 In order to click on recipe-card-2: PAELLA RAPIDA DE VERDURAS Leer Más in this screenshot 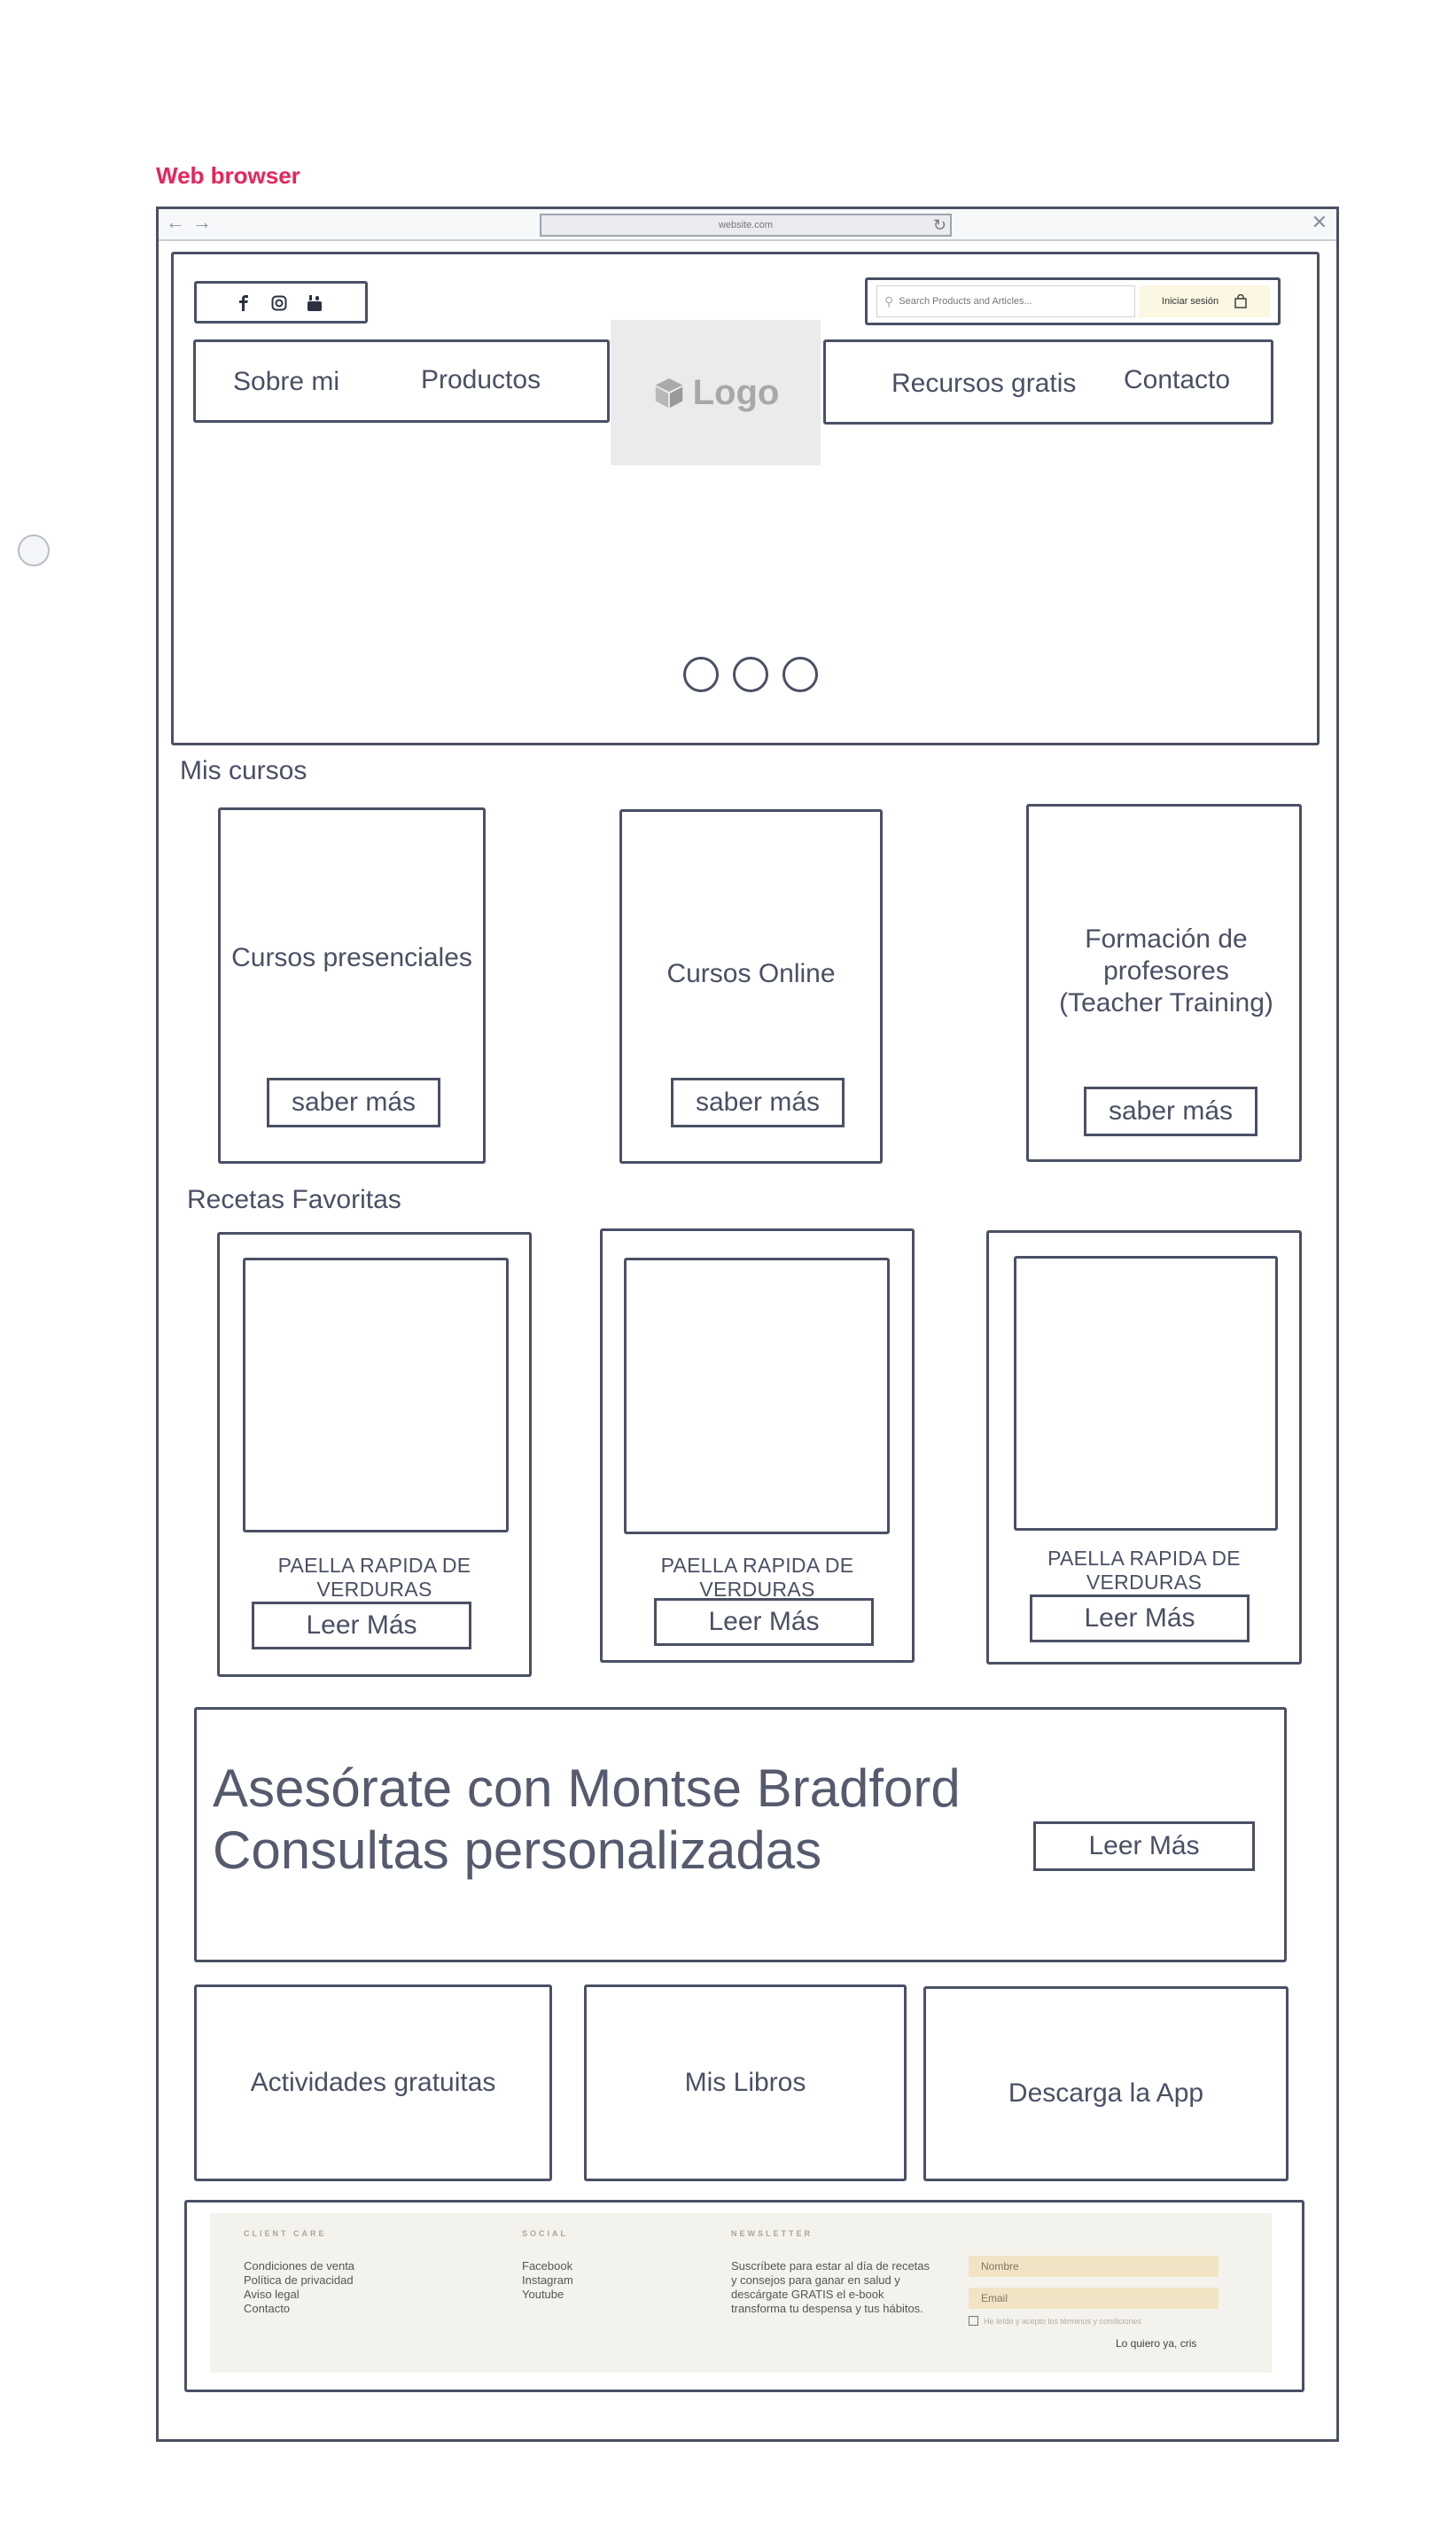, I will do `click(757, 1445)`.